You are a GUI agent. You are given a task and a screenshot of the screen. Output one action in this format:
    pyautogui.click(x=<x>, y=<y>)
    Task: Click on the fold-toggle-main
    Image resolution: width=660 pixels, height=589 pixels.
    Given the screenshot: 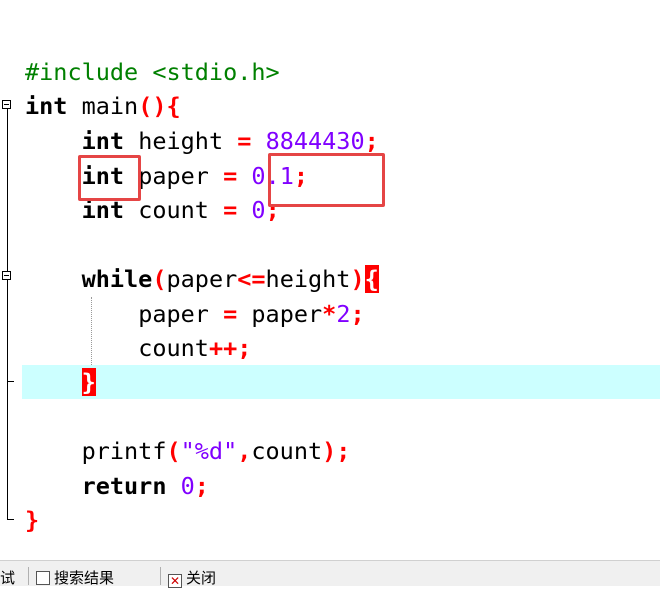 What is the action you would take?
    pyautogui.click(x=6, y=104)
    